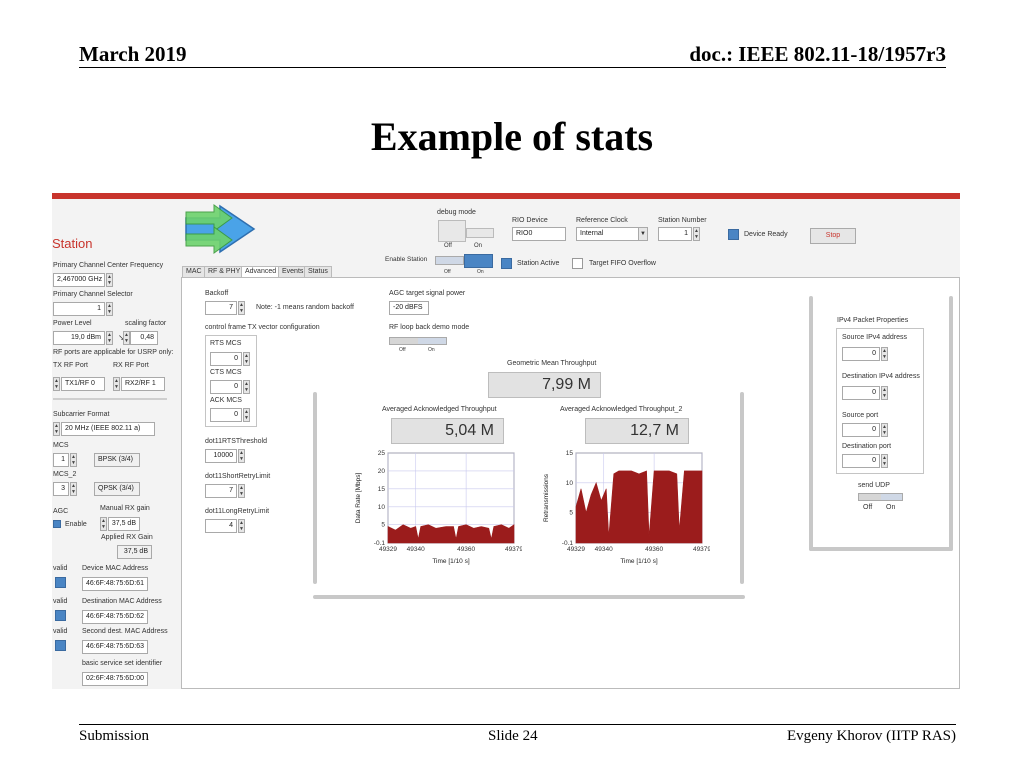  What do you see at coordinates (383, 525) in the screenshot?
I see `y-tick-label: 5` at bounding box center [383, 525].